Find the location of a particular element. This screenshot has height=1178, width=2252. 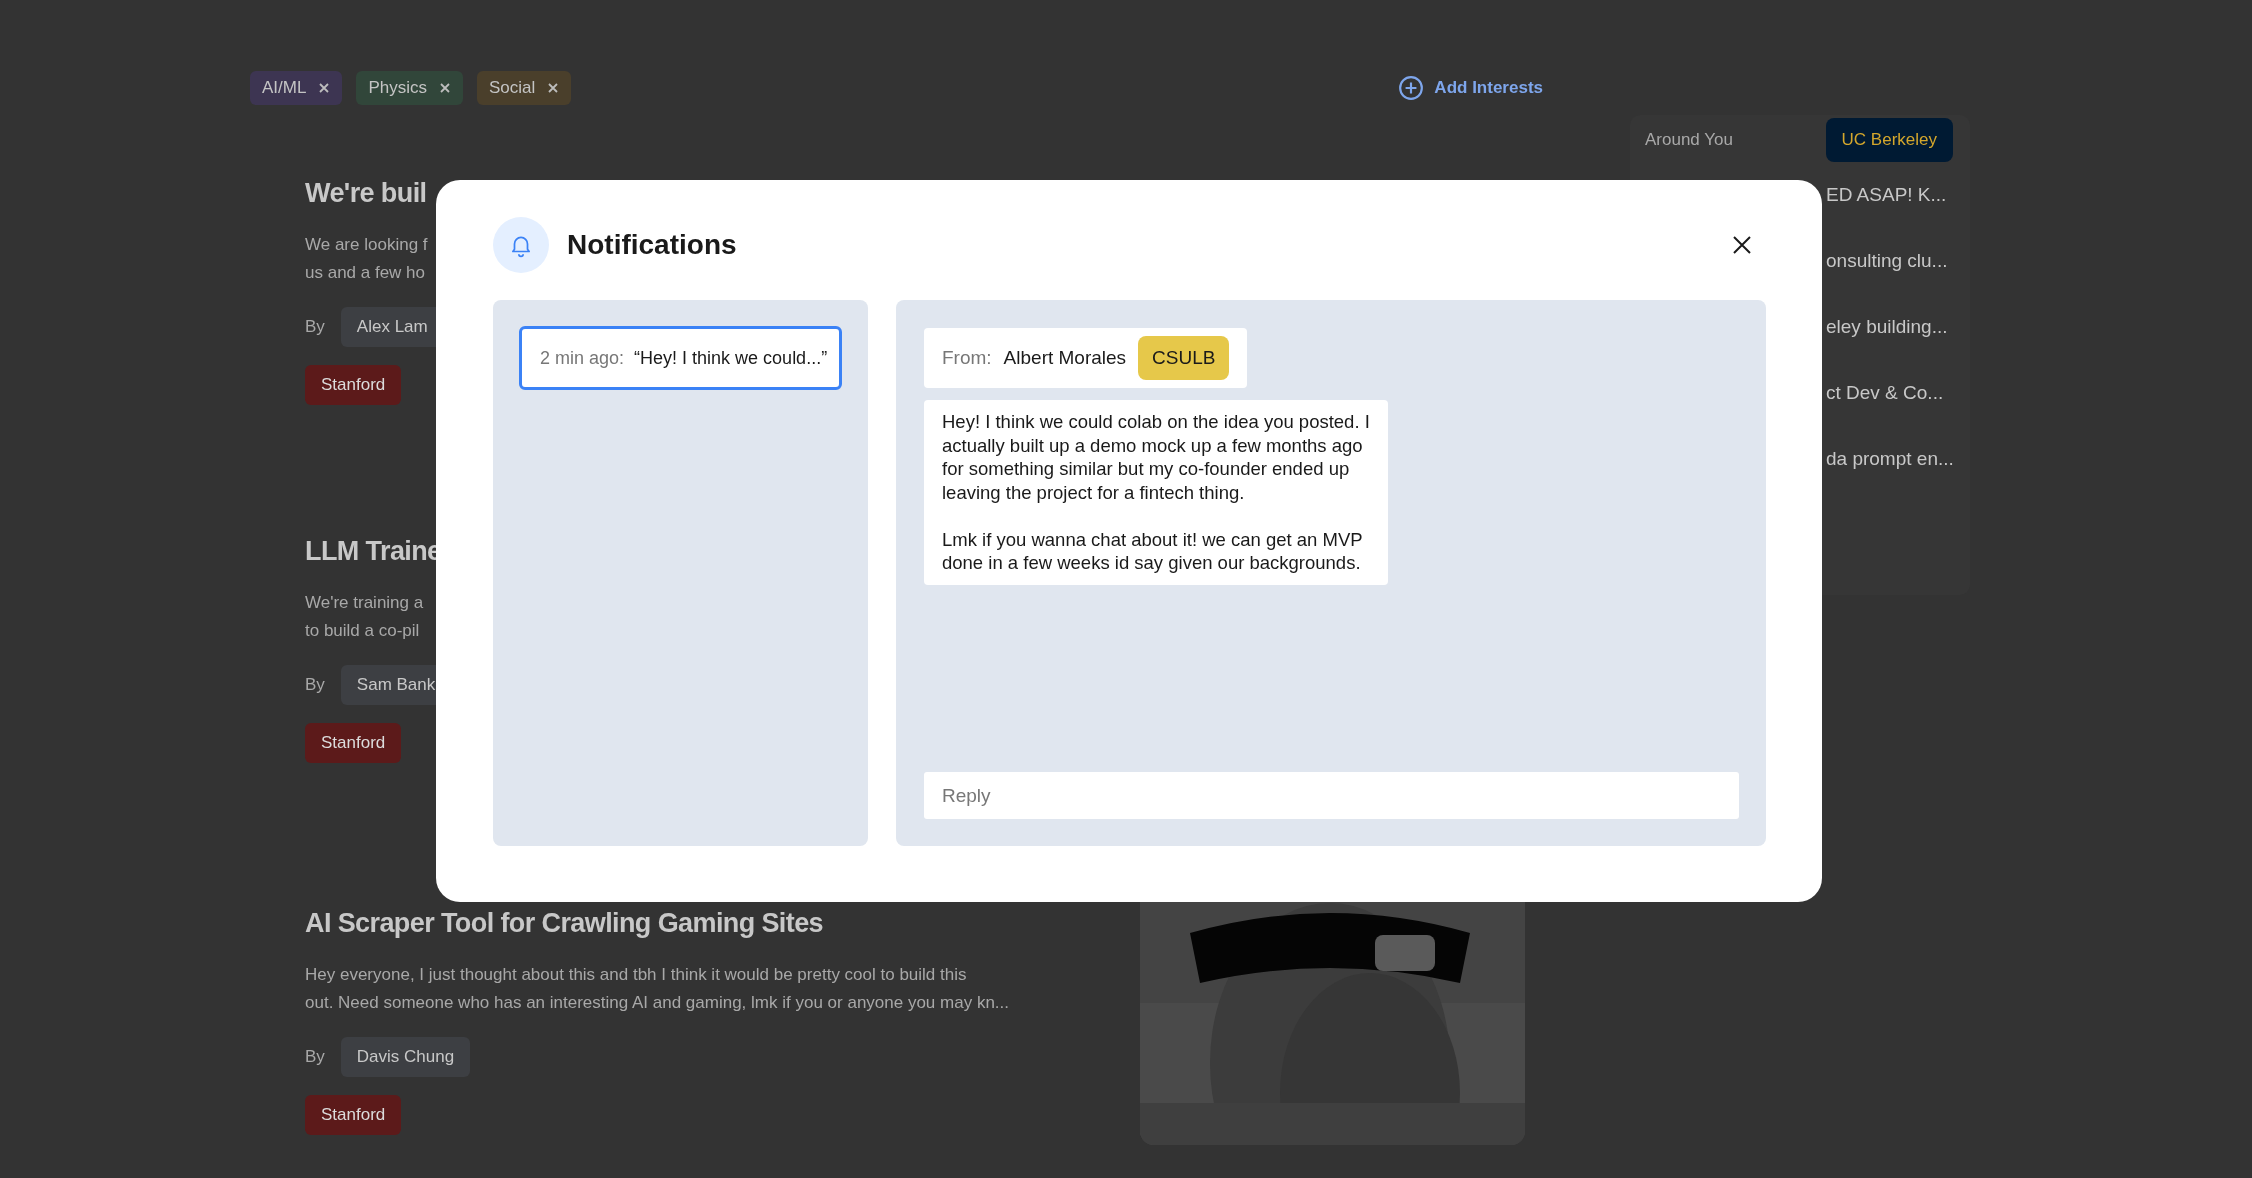

author-chip: Davis Chung is located at coordinates (405, 1057).